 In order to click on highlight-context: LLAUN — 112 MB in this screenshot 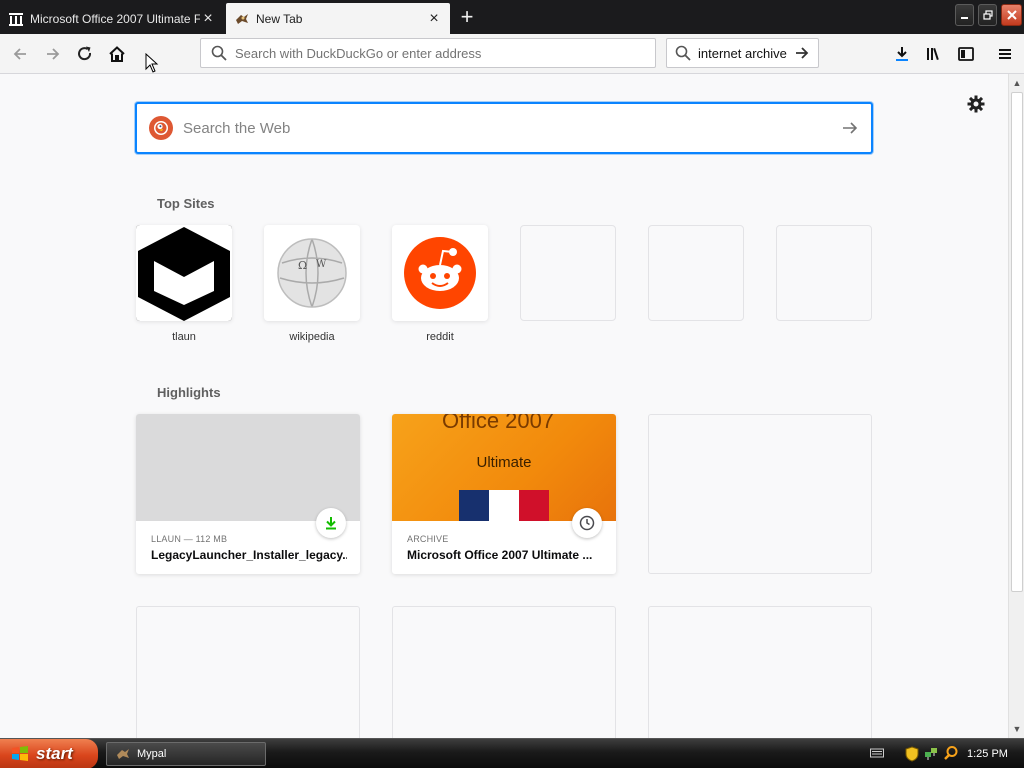, I will do `click(189, 539)`.